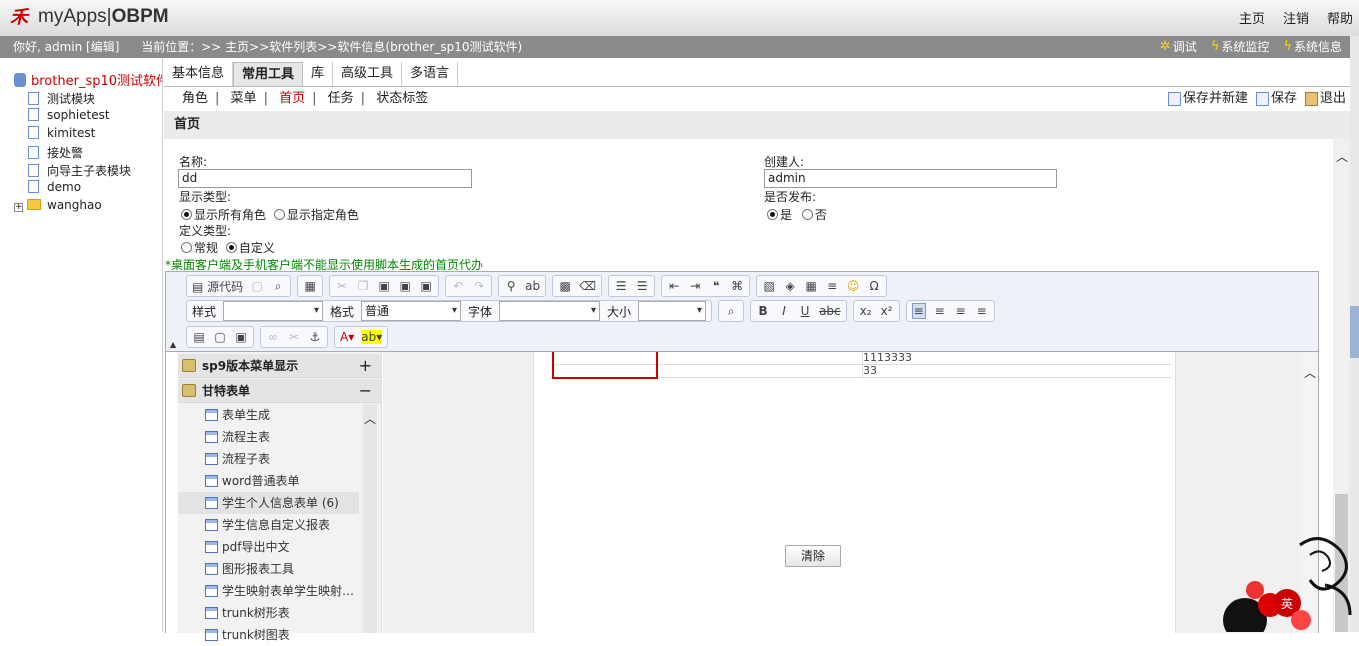  What do you see at coordinates (402, 98) in the screenshot?
I see `subtab-status-labels: 状态标签` at bounding box center [402, 98].